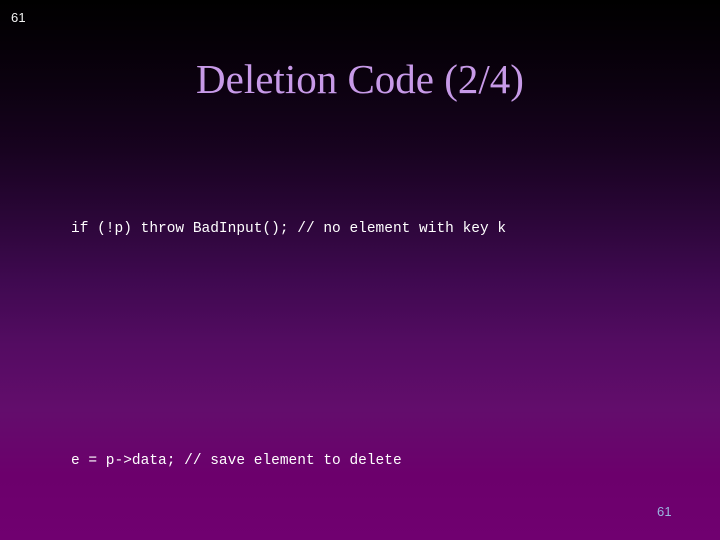 This screenshot has width=720, height=540. What do you see at coordinates (236, 460) in the screenshot?
I see `code-line: e = p->data; // save element to delete` at bounding box center [236, 460].